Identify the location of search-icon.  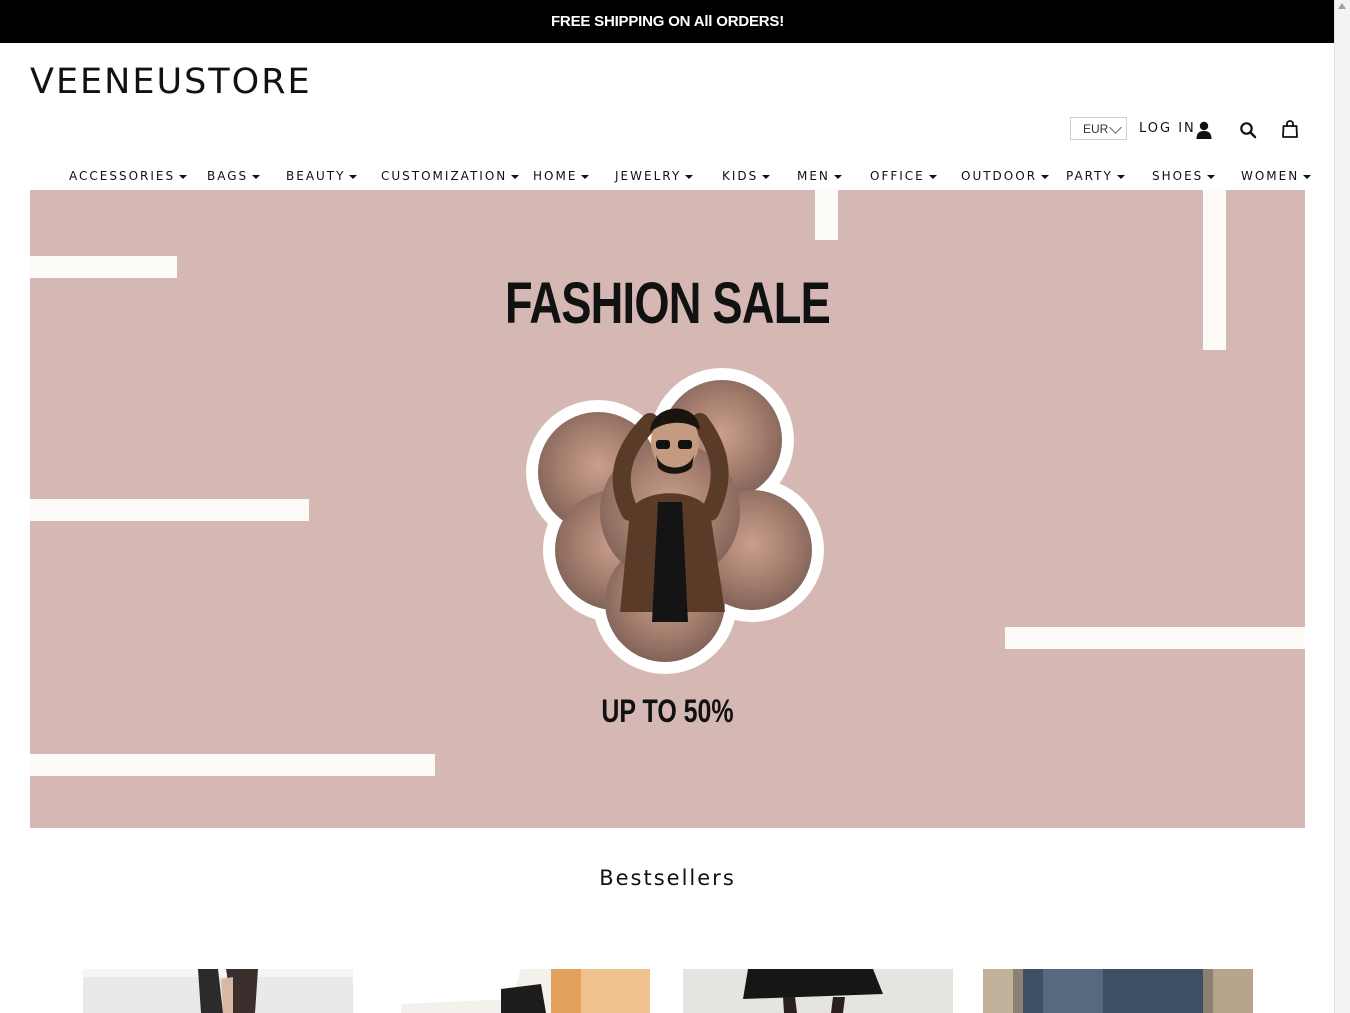
(1248, 130).